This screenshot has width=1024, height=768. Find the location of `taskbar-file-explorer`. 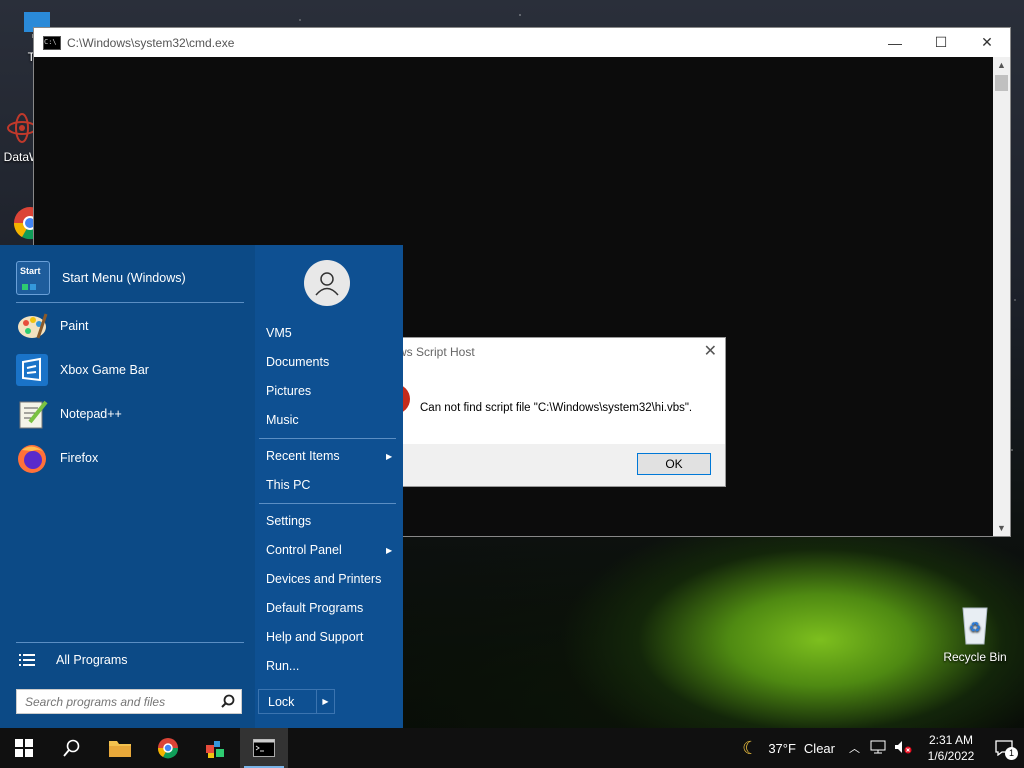

taskbar-file-explorer is located at coordinates (120, 748).